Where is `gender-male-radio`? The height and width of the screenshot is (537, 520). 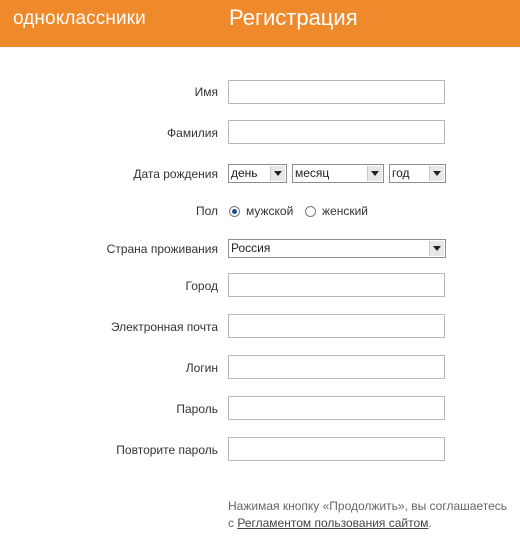
gender-male-radio is located at coordinates (234, 211).